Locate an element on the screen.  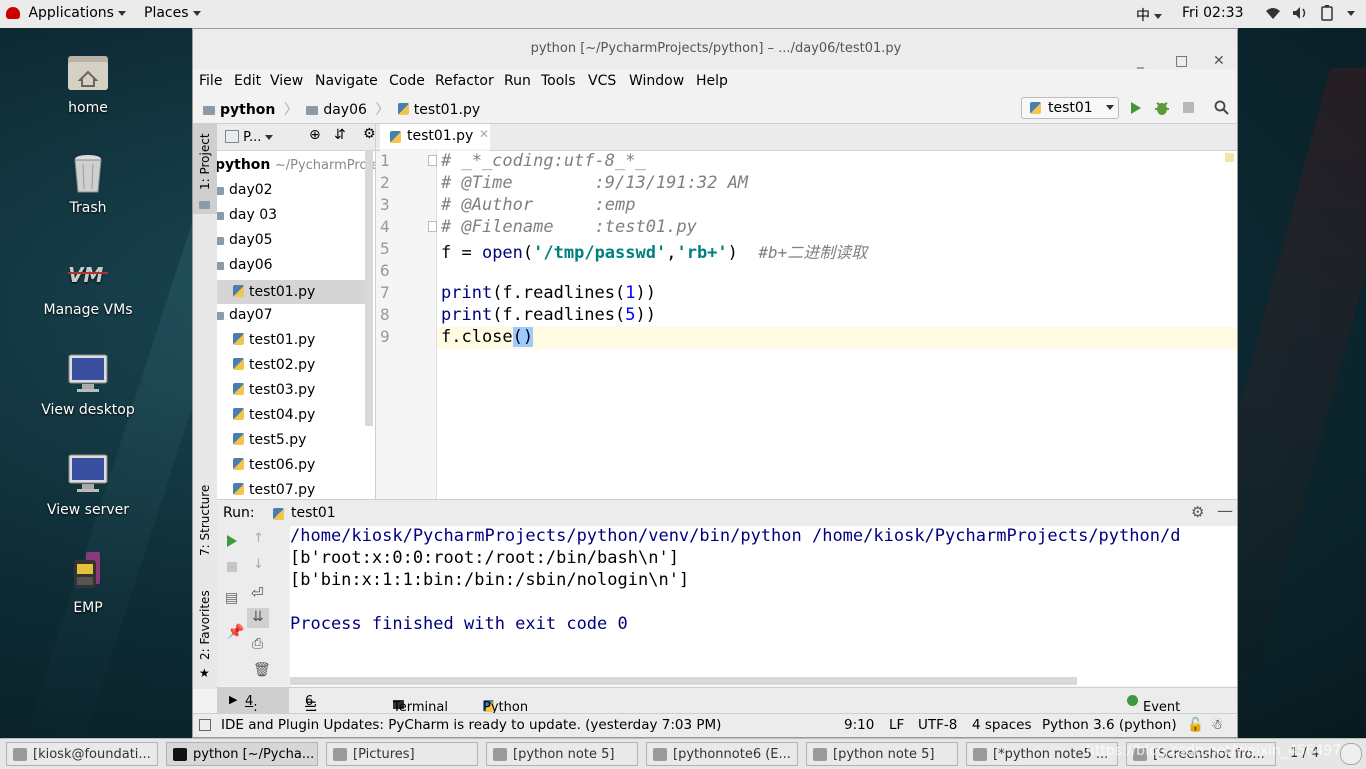
menu-tools: Tools is located at coordinates (558, 81).